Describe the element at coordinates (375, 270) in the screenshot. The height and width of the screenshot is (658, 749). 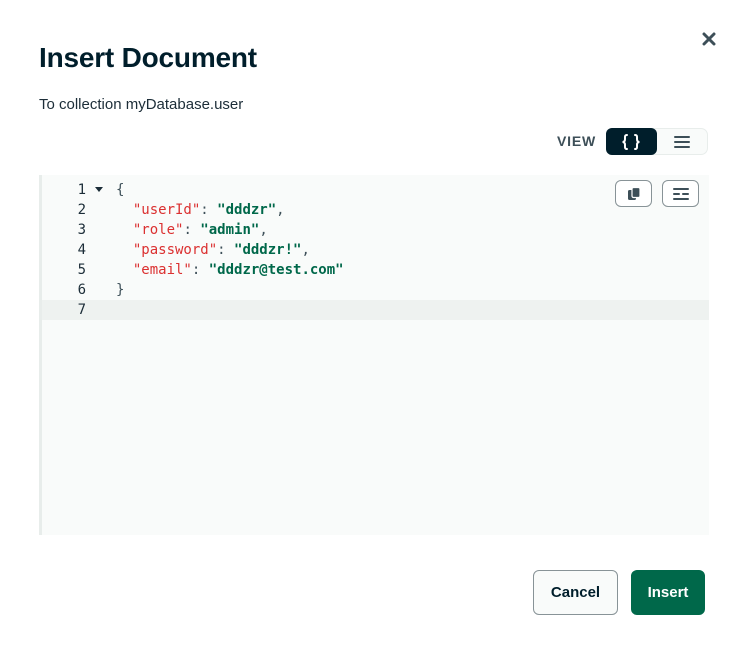
I see `code-line: 5 "email": "dddzr@test.com"` at that location.